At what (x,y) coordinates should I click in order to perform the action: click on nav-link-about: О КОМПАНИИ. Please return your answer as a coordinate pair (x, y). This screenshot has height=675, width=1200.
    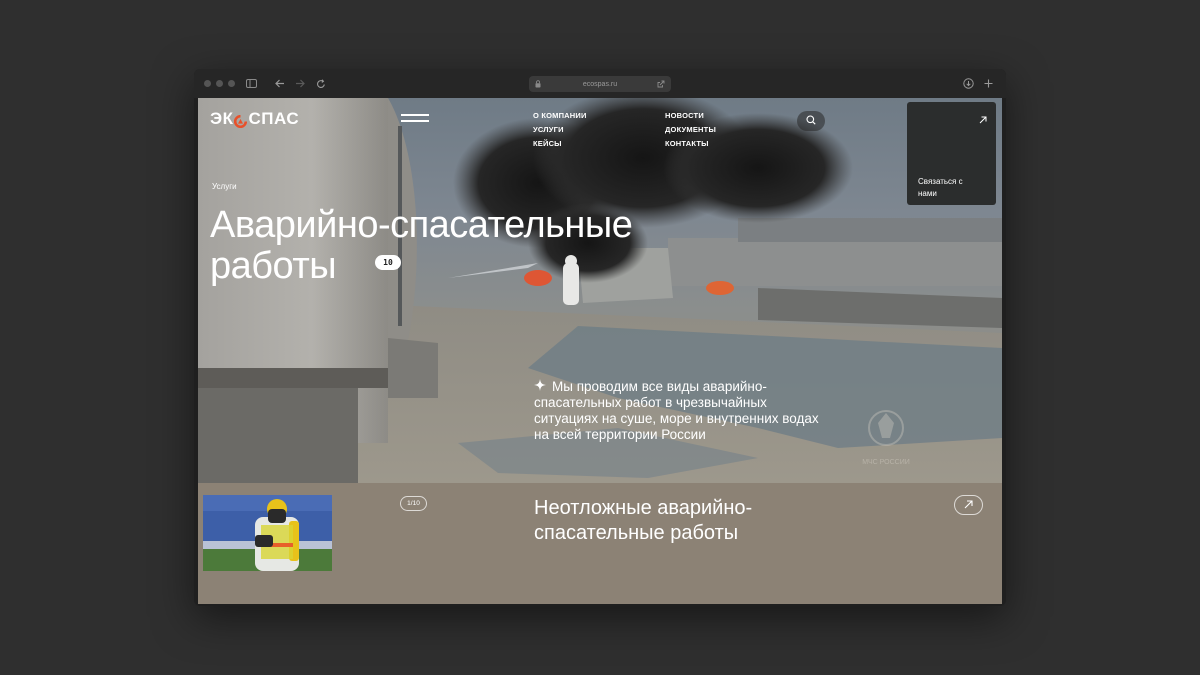
    Looking at the image, I should click on (560, 115).